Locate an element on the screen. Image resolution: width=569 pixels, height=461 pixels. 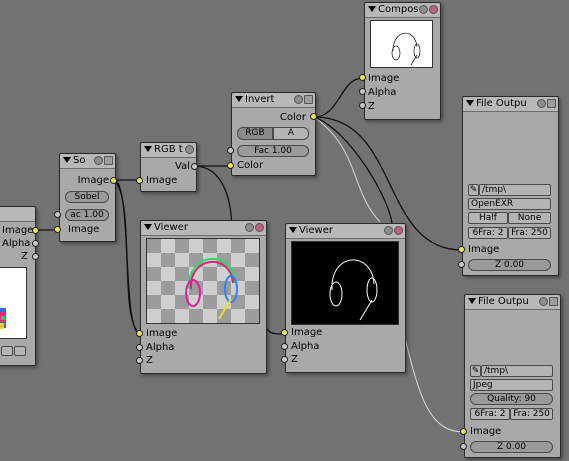
sobel-fac-field: ac 1.00 is located at coordinates (87, 215).